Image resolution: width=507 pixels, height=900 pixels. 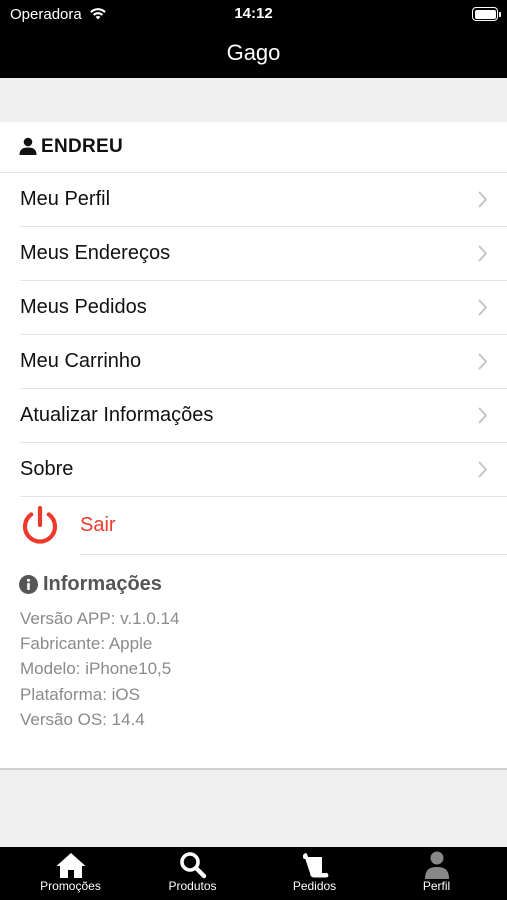 I want to click on info-manufacturer: Fabricante: Apple, so click(x=86, y=643).